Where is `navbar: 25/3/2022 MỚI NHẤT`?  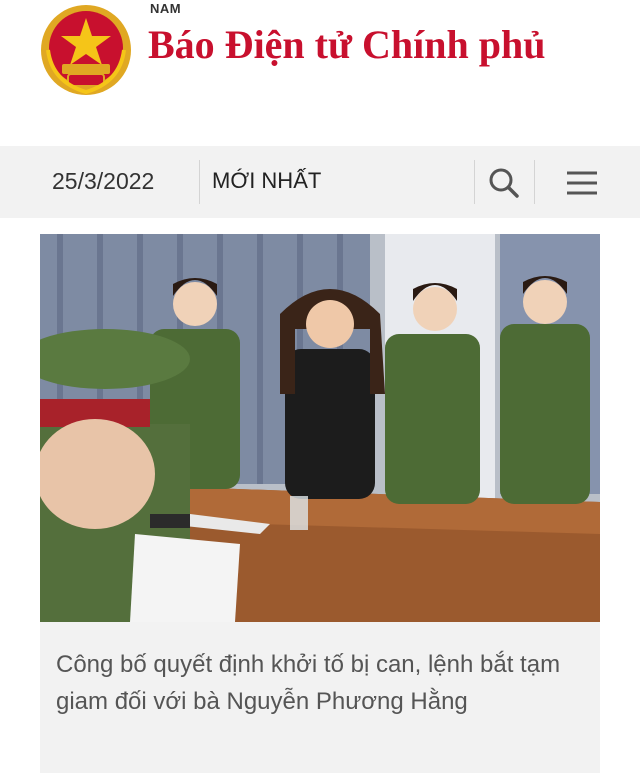
navbar: 25/3/2022 MỚI NHẤT is located at coordinates (320, 182).